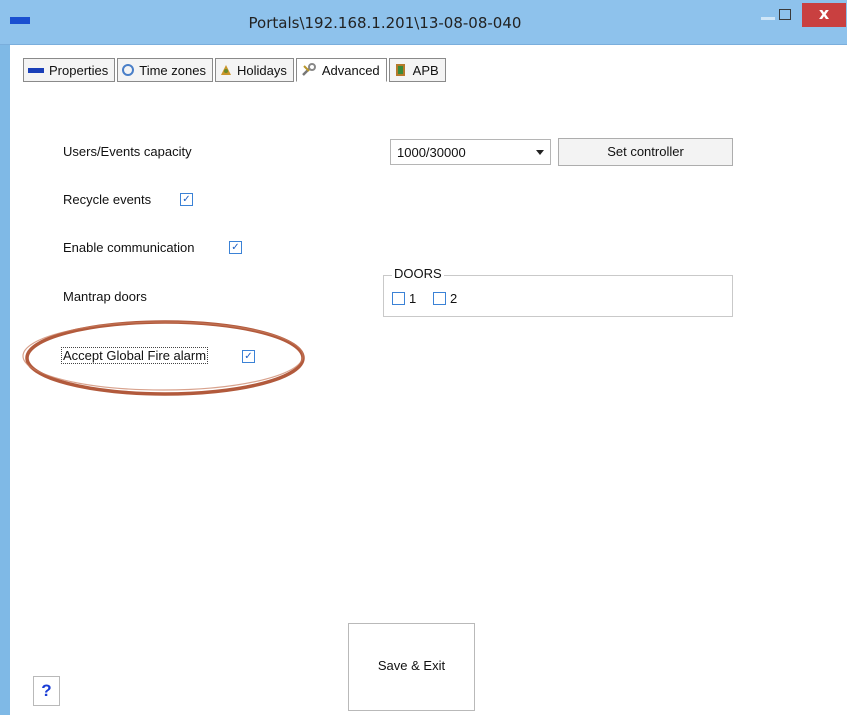 The height and width of the screenshot is (715, 847). Describe the element at coordinates (127, 151) in the screenshot. I see `capacity-label: Users/Events capacity` at that location.